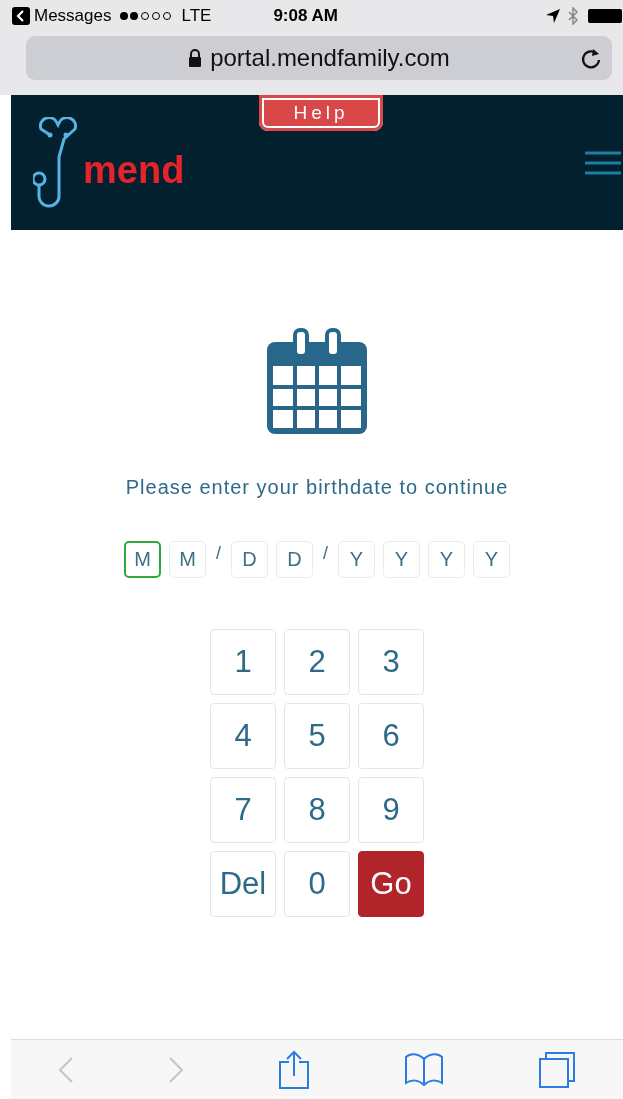 The height and width of the screenshot is (1099, 623). Describe the element at coordinates (591, 58) in the screenshot. I see `reload-icon` at that location.